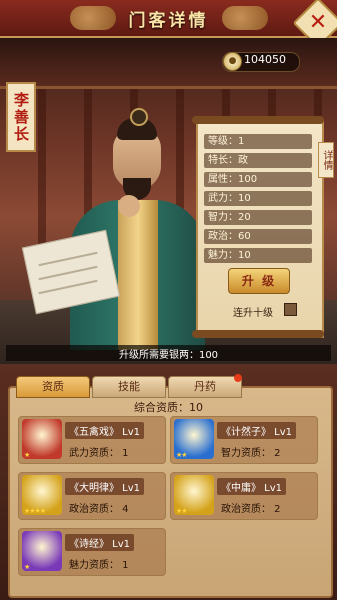 The image size is (337, 600). Describe the element at coordinates (318, 23) in the screenshot. I see `close-x-icon: ✕` at that location.